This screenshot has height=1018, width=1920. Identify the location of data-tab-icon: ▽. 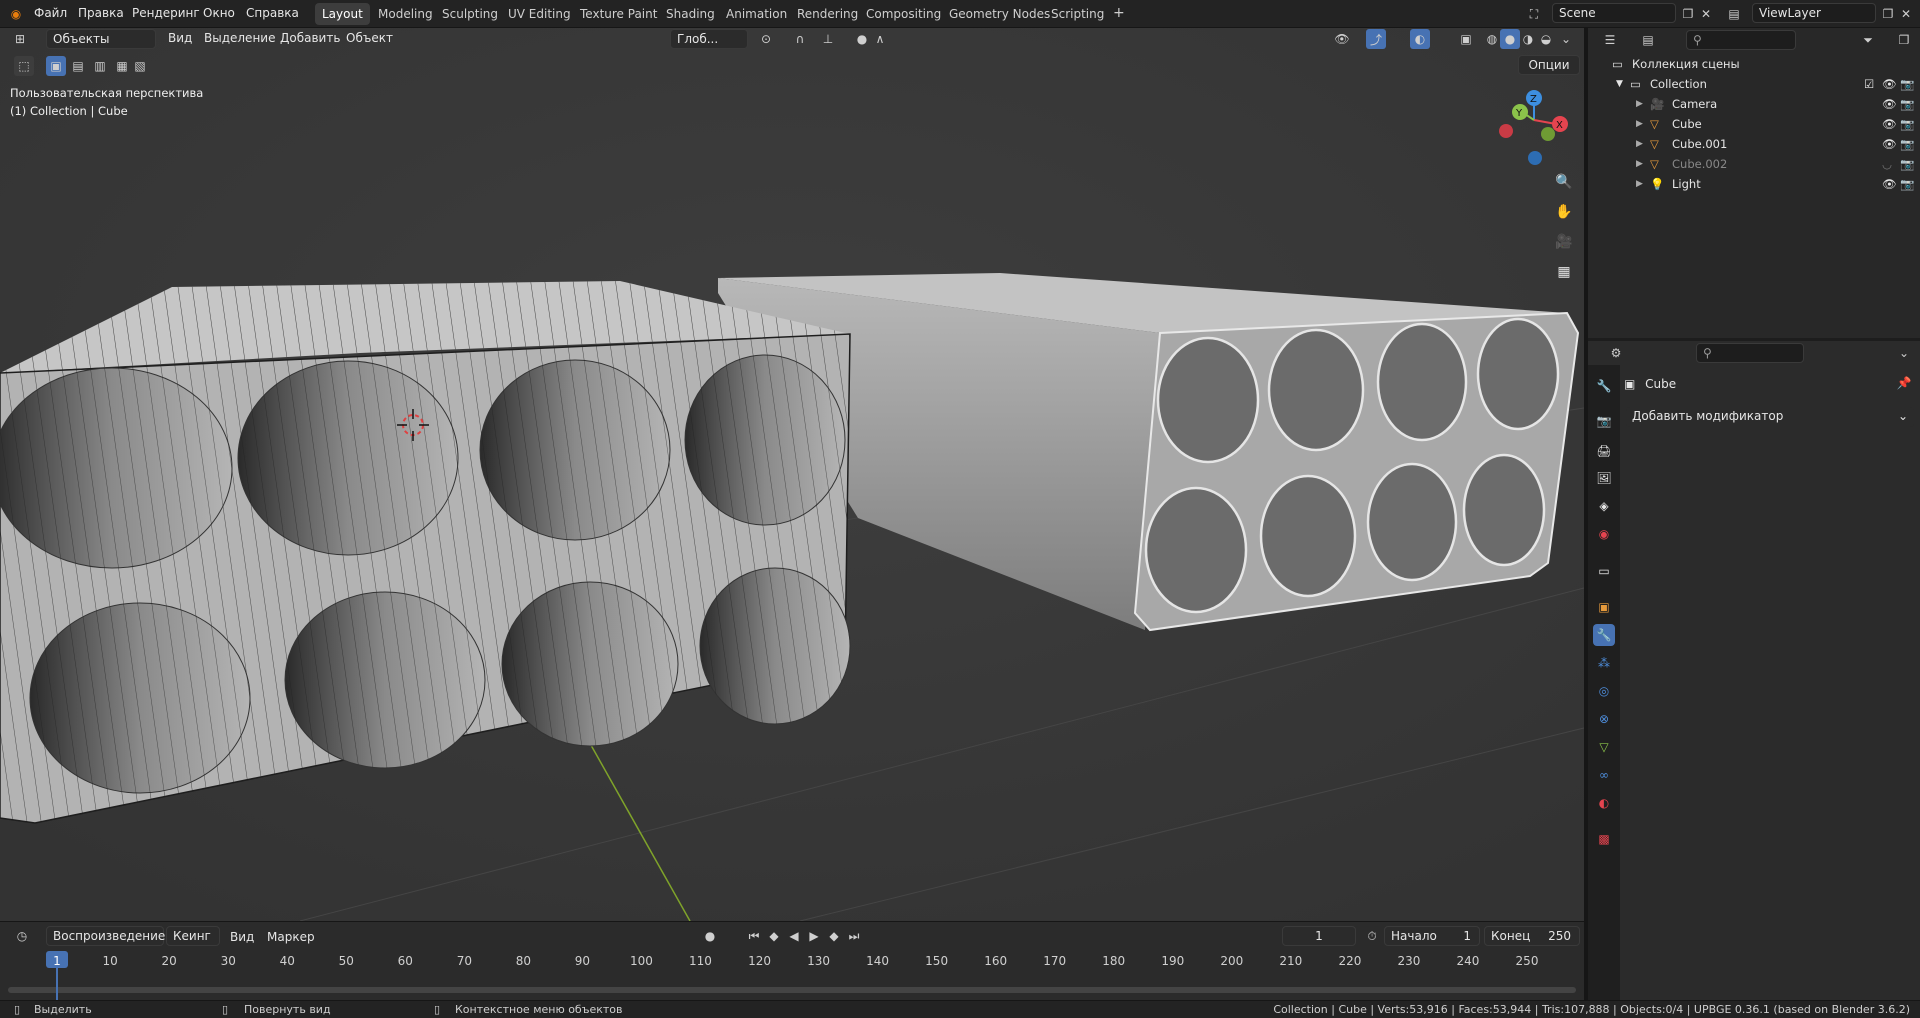
(1604, 747).